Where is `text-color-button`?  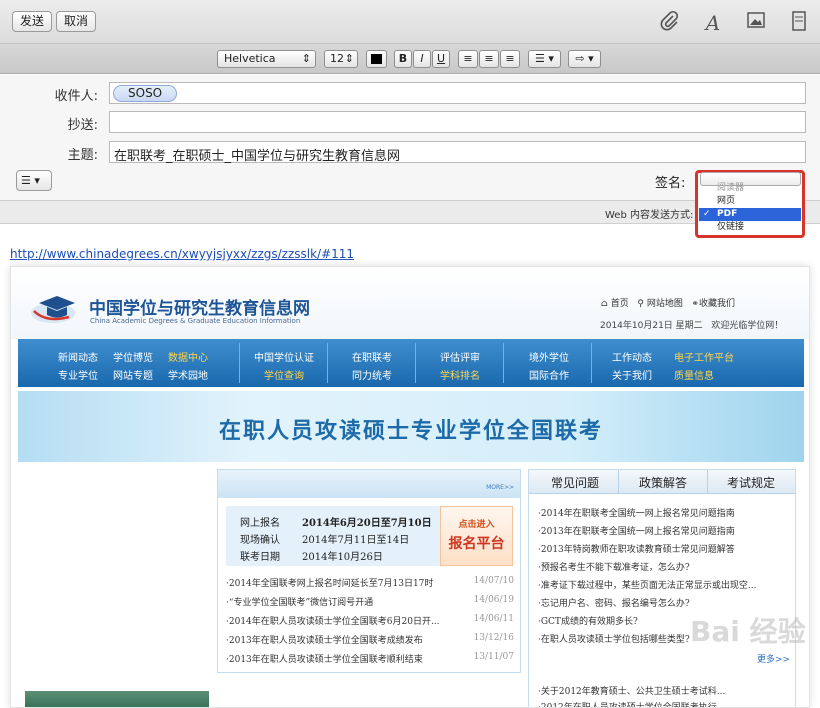 text-color-button is located at coordinates (376, 59).